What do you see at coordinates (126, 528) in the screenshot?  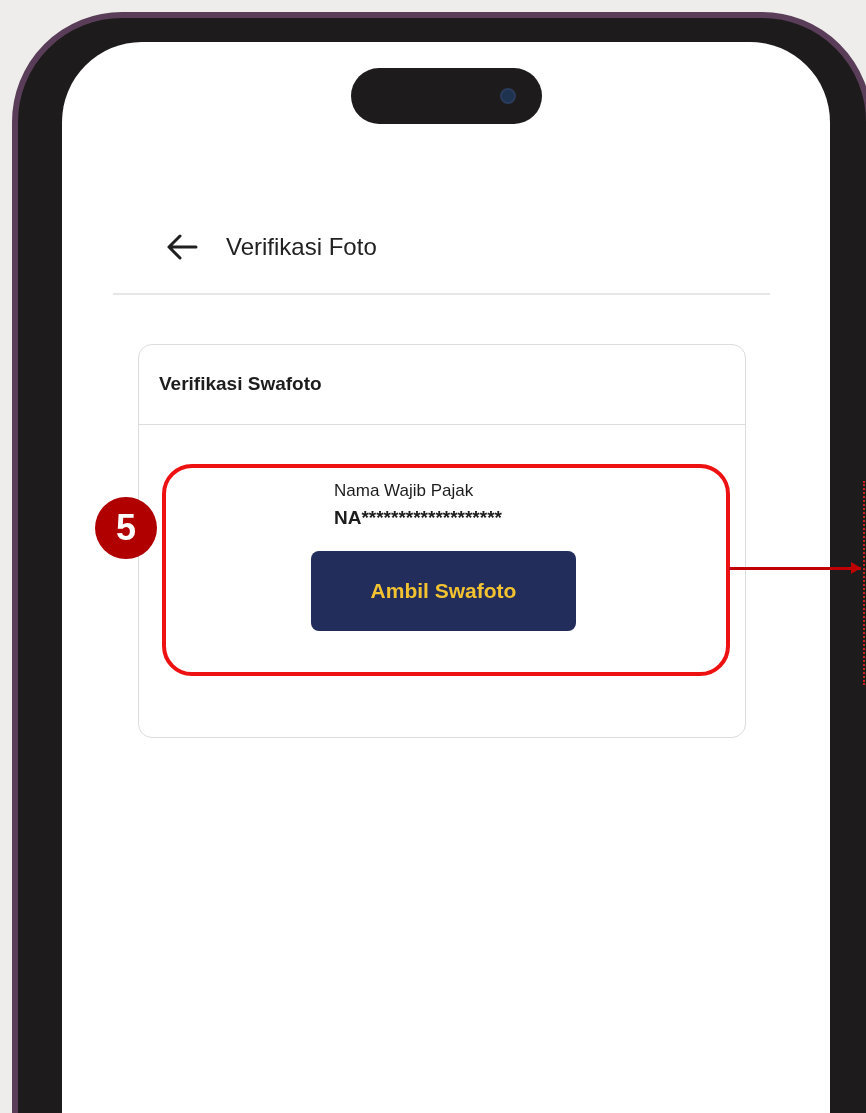 I see `step-number-badge: 5` at bounding box center [126, 528].